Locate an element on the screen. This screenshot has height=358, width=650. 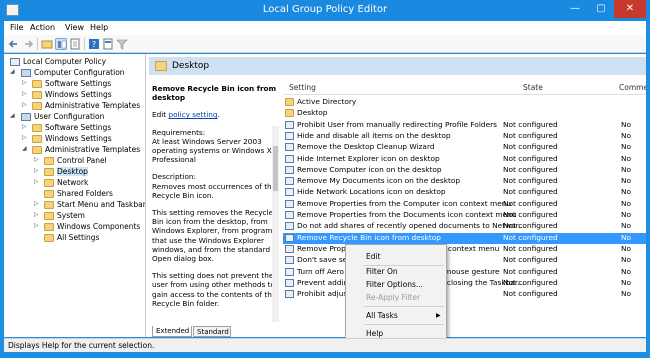
context-menu-filter-on: Filter On is located at coordinates (382, 271).